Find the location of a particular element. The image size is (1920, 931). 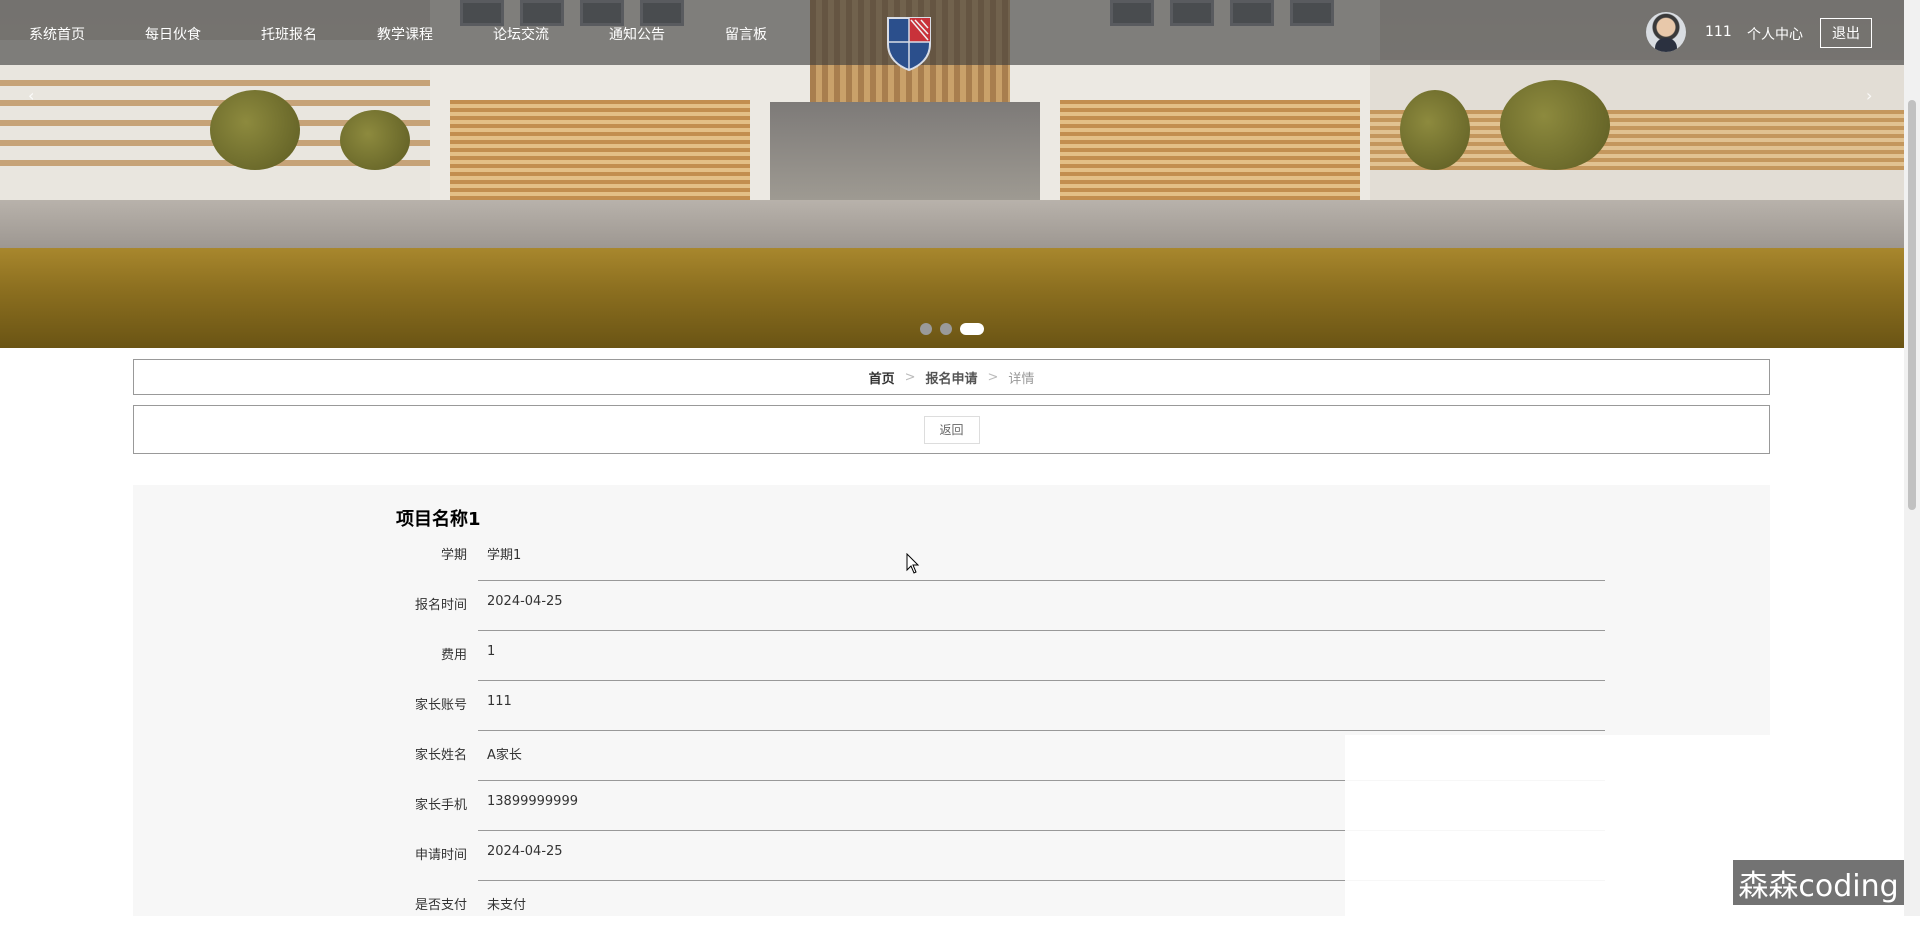

carousel-next-icon: › is located at coordinates (1869, 95).